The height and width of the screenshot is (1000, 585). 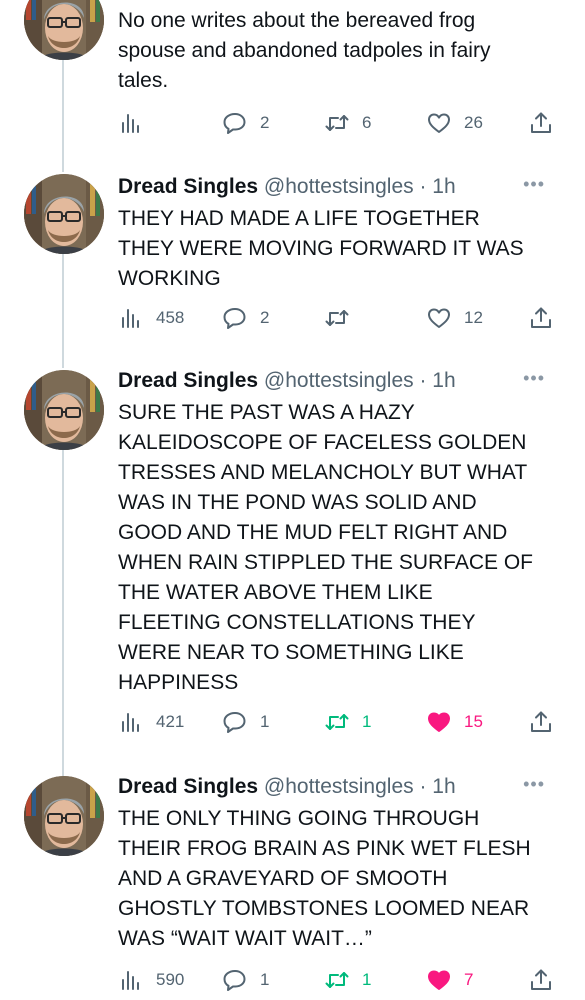 What do you see at coordinates (326, 562) in the screenshot?
I see `tweet-line: WHEN RAIN STIPPLED THE SURFACE OF` at bounding box center [326, 562].